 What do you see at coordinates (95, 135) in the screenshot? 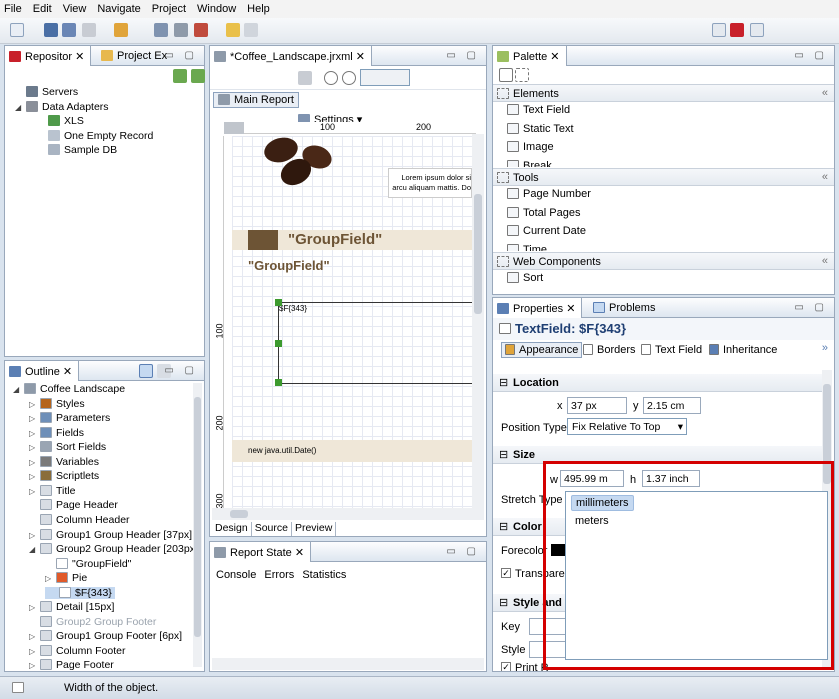
I see `repository-item: One Empty Record` at bounding box center [95, 135].